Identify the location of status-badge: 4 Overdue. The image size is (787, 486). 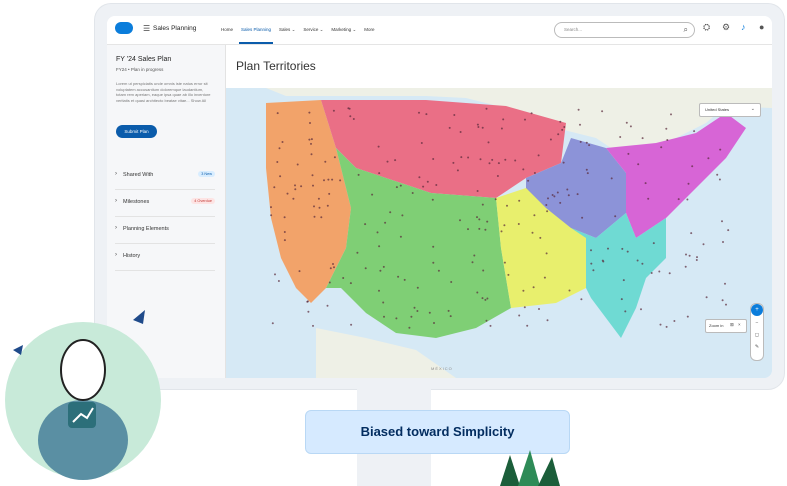
(203, 201).